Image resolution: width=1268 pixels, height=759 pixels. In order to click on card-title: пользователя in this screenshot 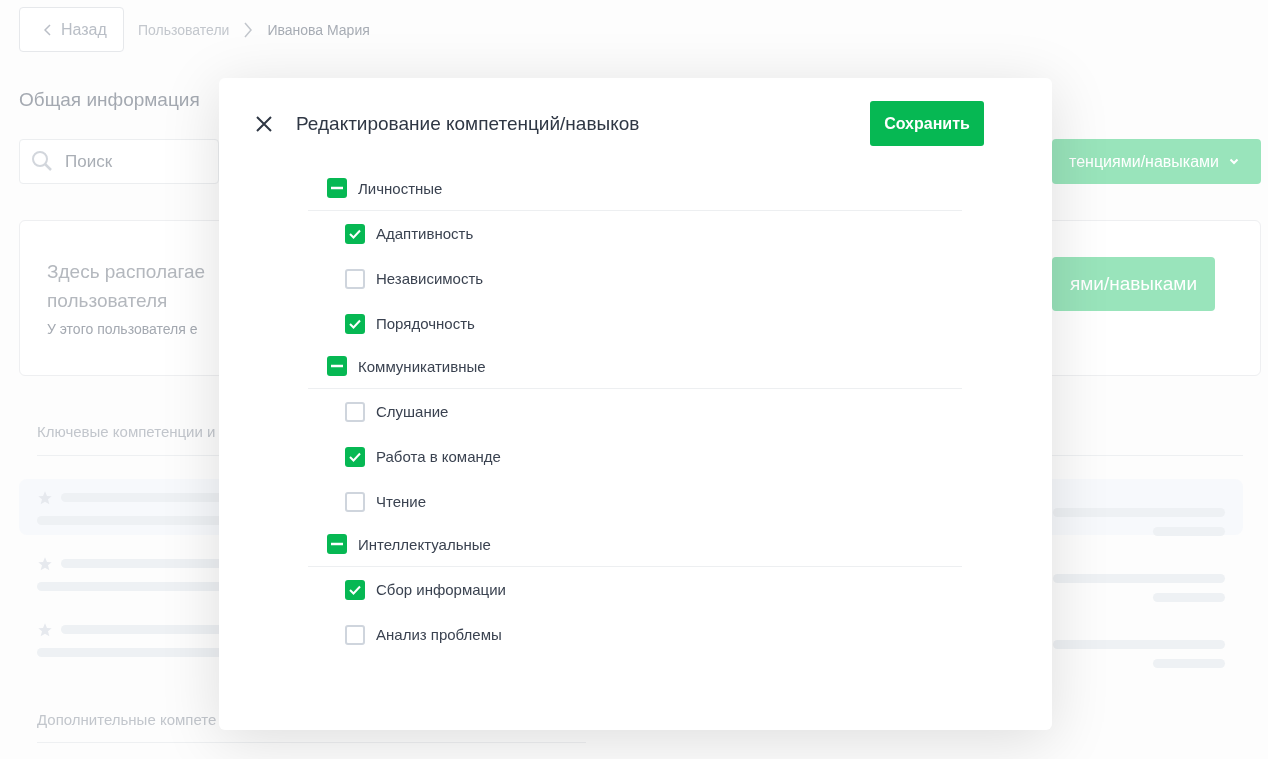, I will do `click(108, 301)`.